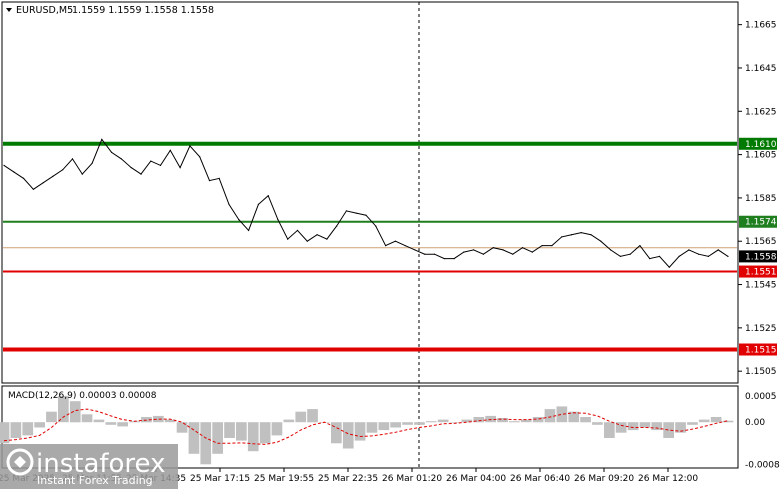 The image size is (781, 489). Describe the element at coordinates (762, 465) in the screenshot. I see `macd-y-tick-label: -0.0008` at that location.